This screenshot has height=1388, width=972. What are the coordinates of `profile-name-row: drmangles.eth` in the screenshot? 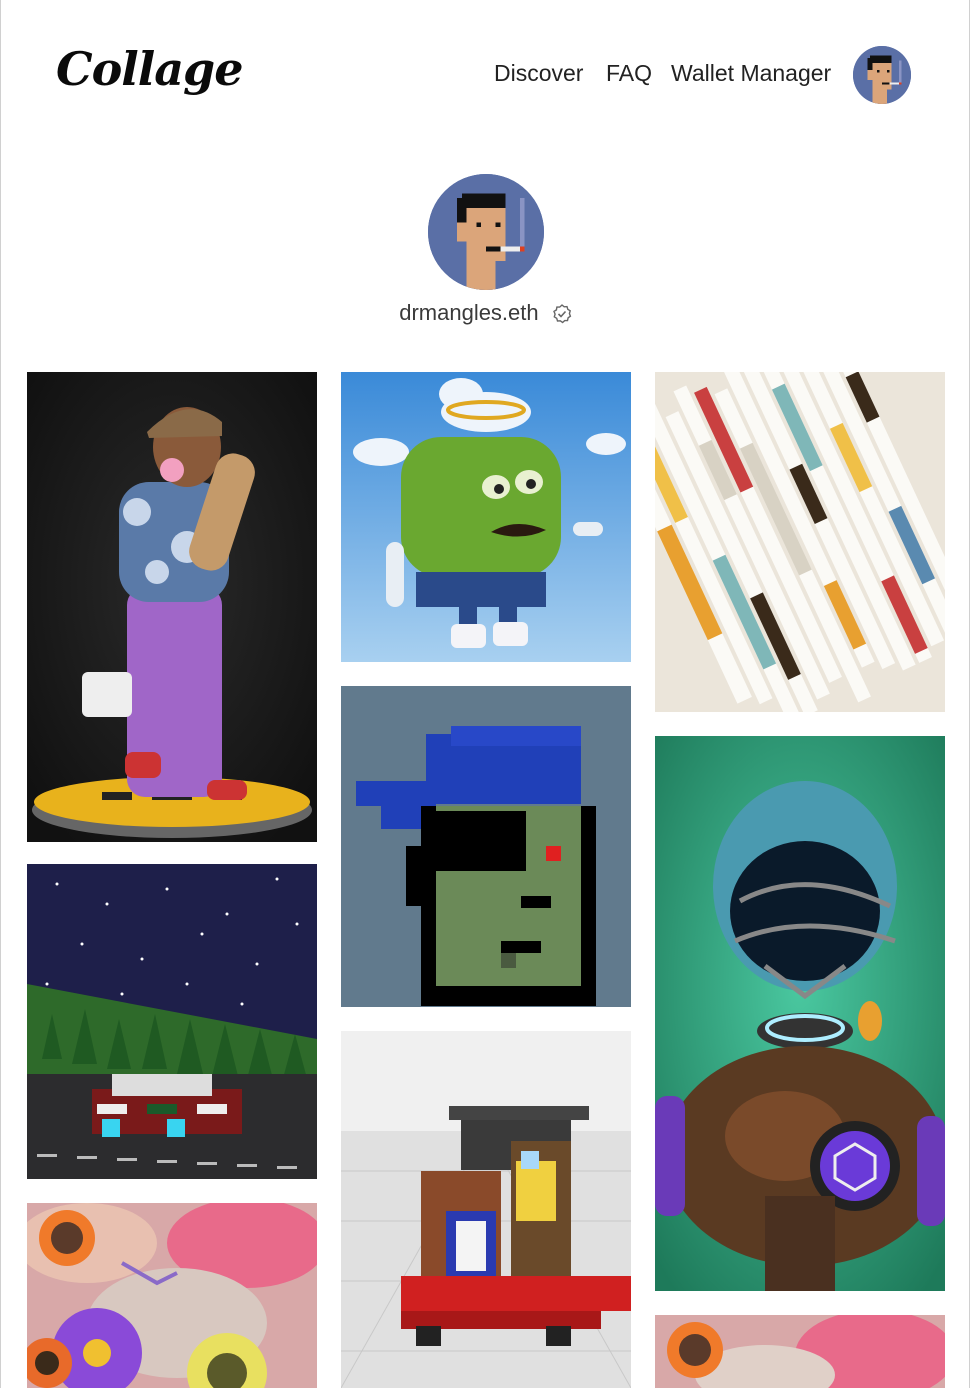 It's located at (486, 313).